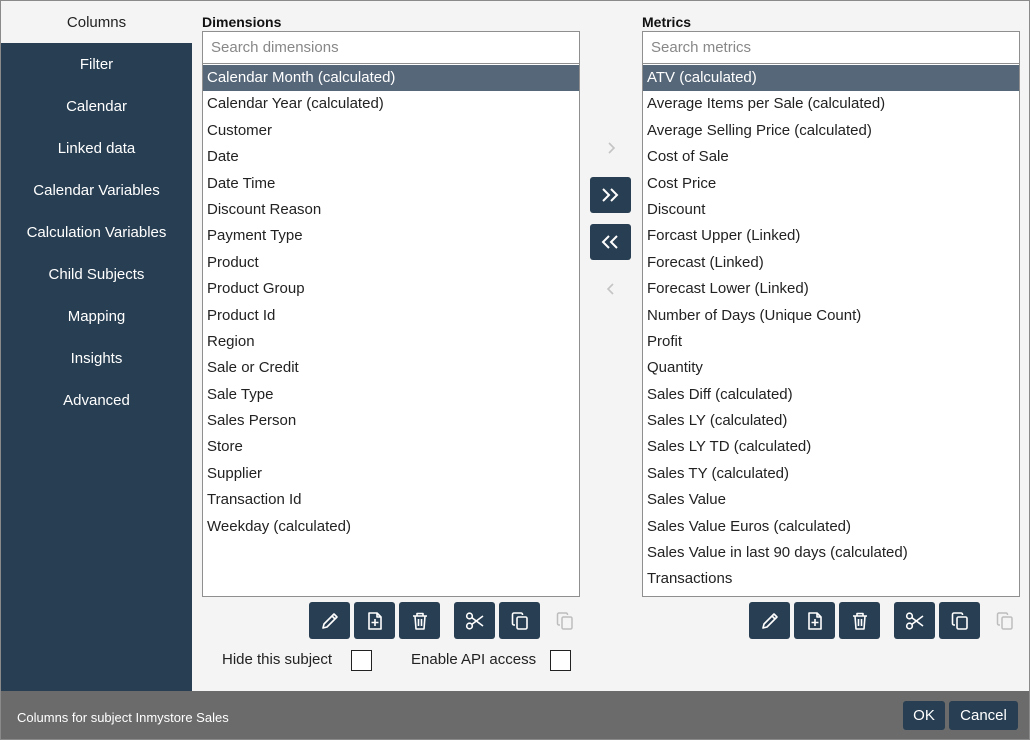  I want to click on metric-list-item: Quantity, so click(831, 368).